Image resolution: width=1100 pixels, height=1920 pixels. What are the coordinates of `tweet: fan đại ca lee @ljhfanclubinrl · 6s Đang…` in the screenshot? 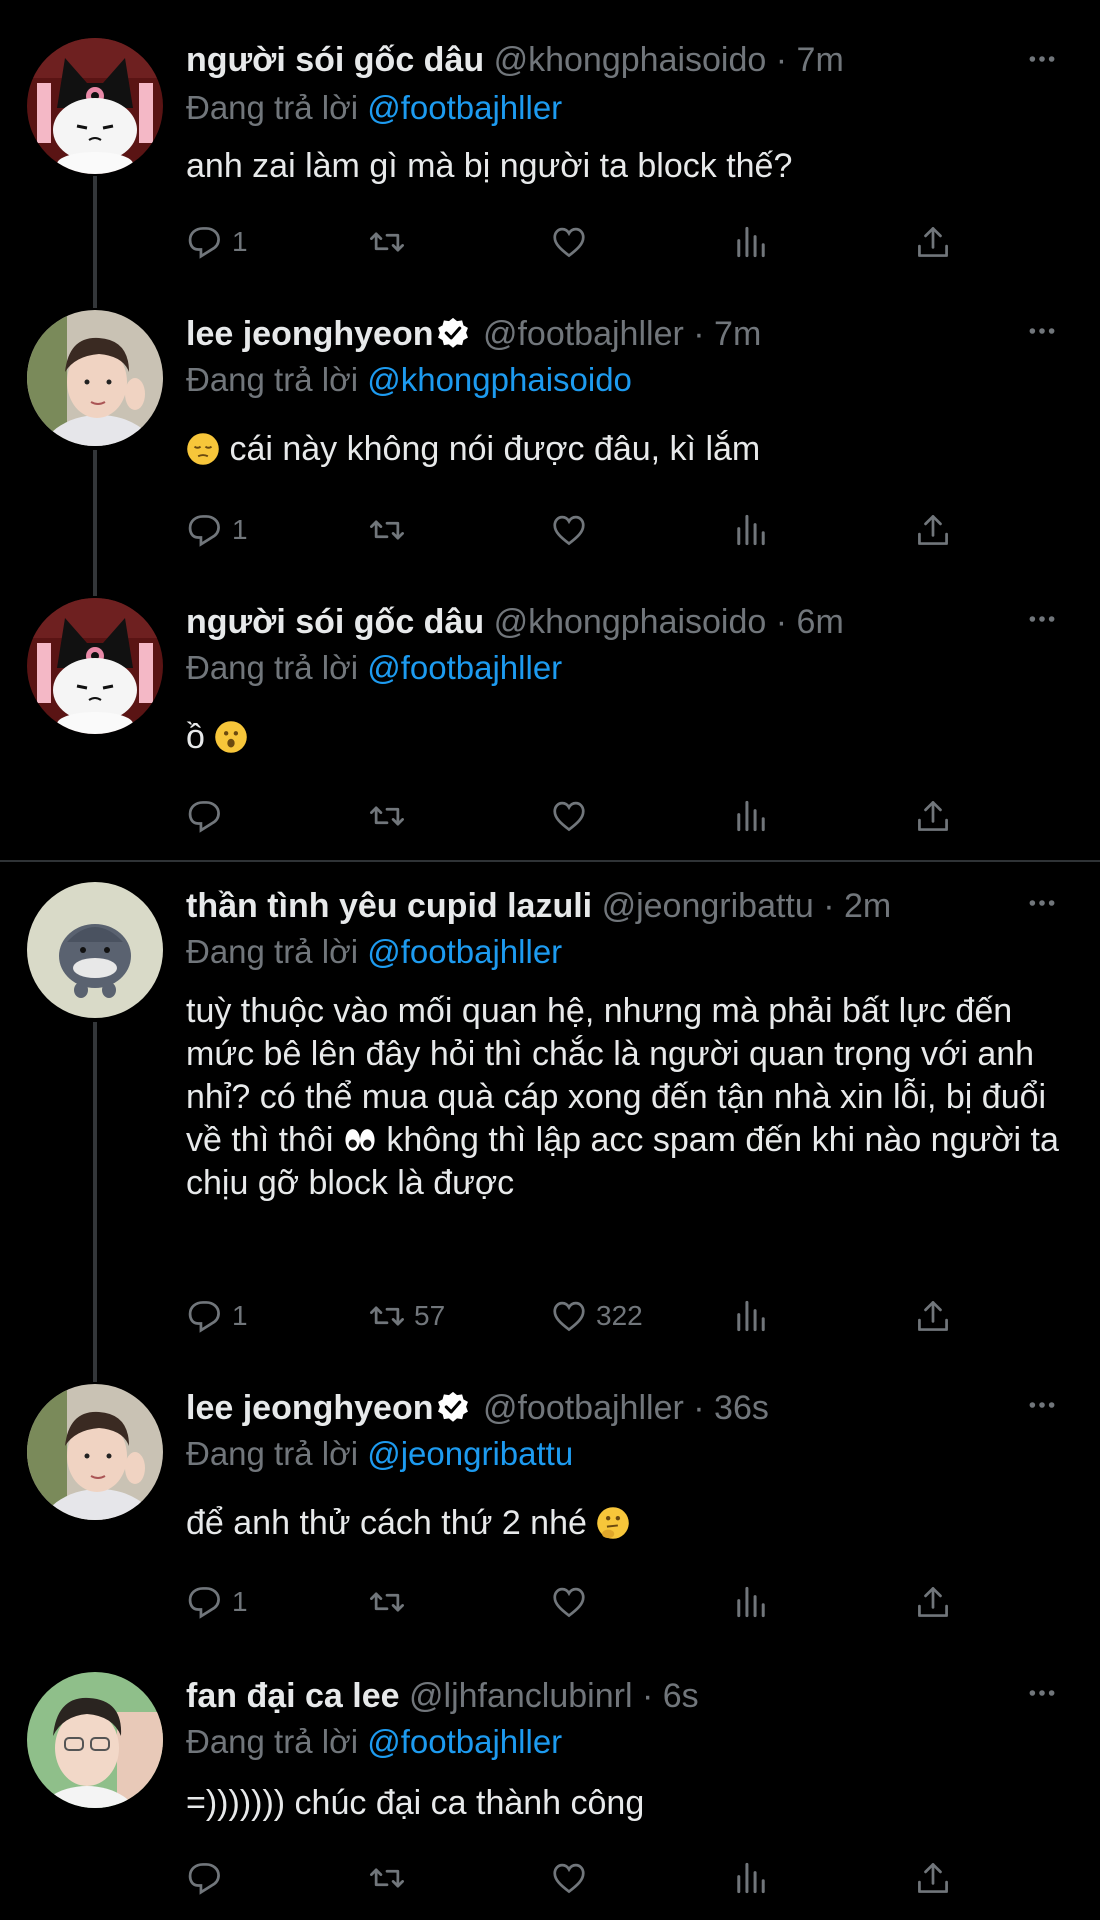 It's located at (550, 1786).